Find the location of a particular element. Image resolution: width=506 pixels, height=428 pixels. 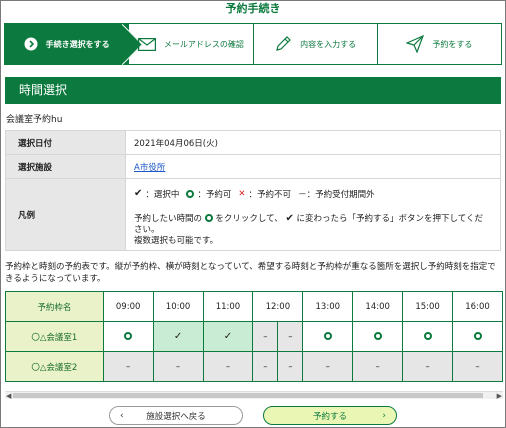

back-to-facility-button: ‹ 施設選択へ戻る is located at coordinates (176, 415).